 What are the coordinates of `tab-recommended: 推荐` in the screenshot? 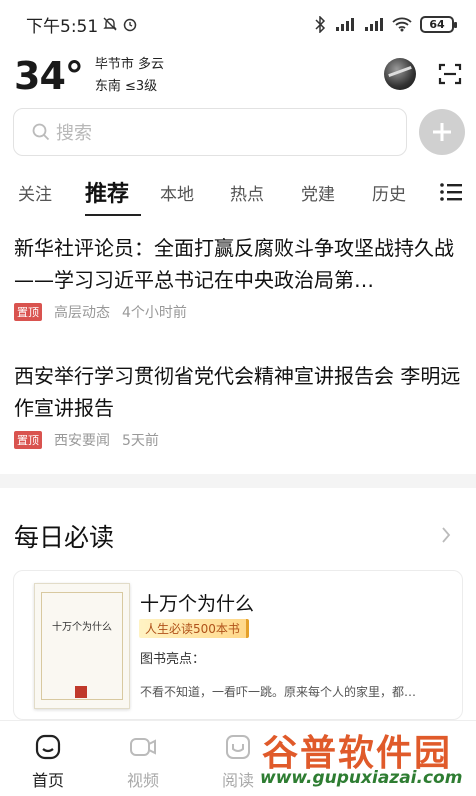 It's located at (107, 192).